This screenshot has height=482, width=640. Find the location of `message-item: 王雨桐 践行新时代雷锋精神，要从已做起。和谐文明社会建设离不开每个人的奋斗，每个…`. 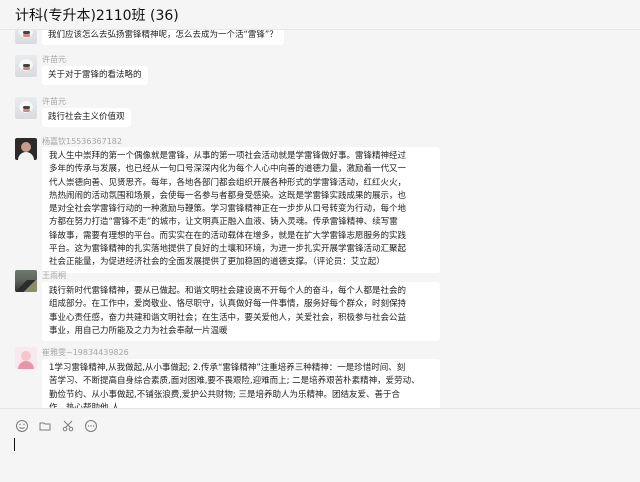

message-item: 王雨桐 践行新时代雷锋精神，要从已做起。和谐文明社会建设离不开每个人的奋斗，每个… is located at coordinates (325, 306).